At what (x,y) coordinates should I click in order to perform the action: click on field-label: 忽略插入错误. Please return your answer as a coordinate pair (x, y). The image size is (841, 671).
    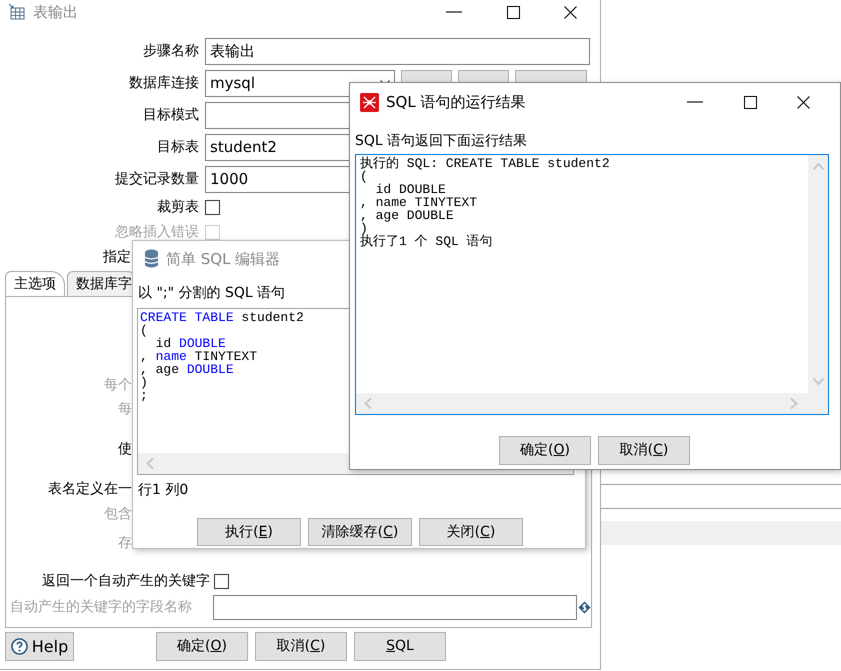
    Looking at the image, I should click on (157, 232).